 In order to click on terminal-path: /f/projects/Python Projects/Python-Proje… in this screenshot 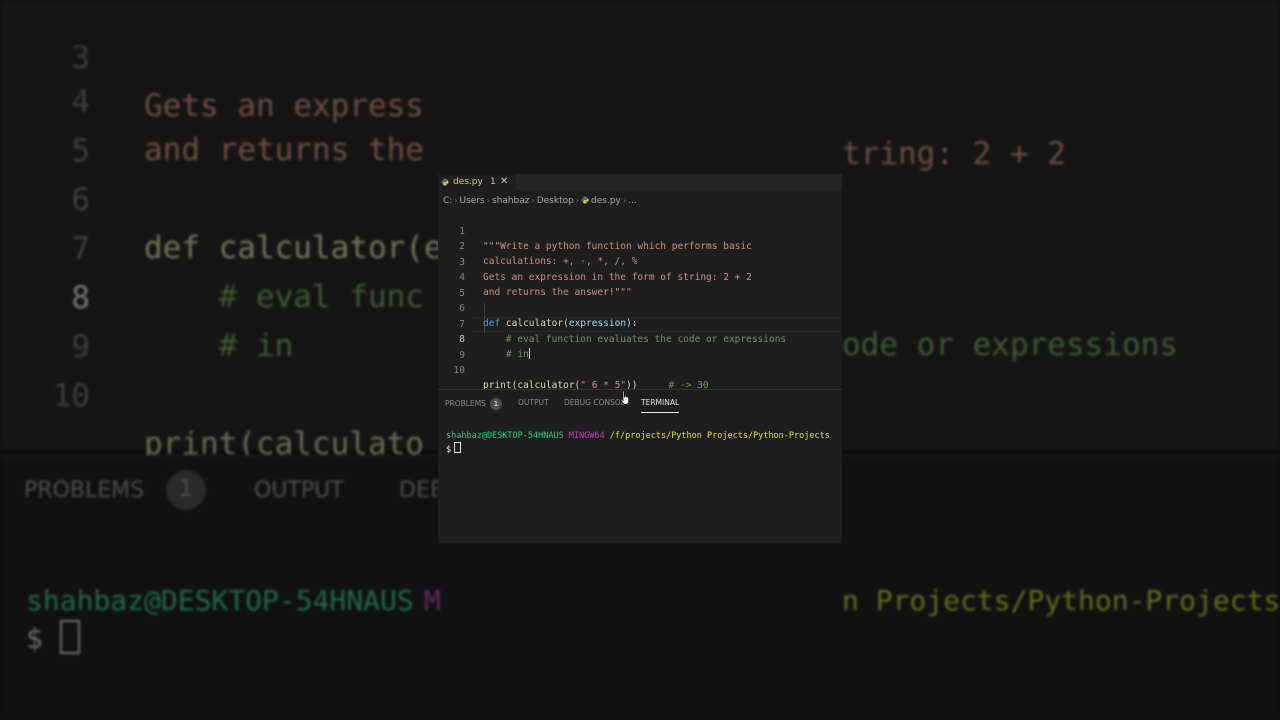, I will do `click(719, 436)`.